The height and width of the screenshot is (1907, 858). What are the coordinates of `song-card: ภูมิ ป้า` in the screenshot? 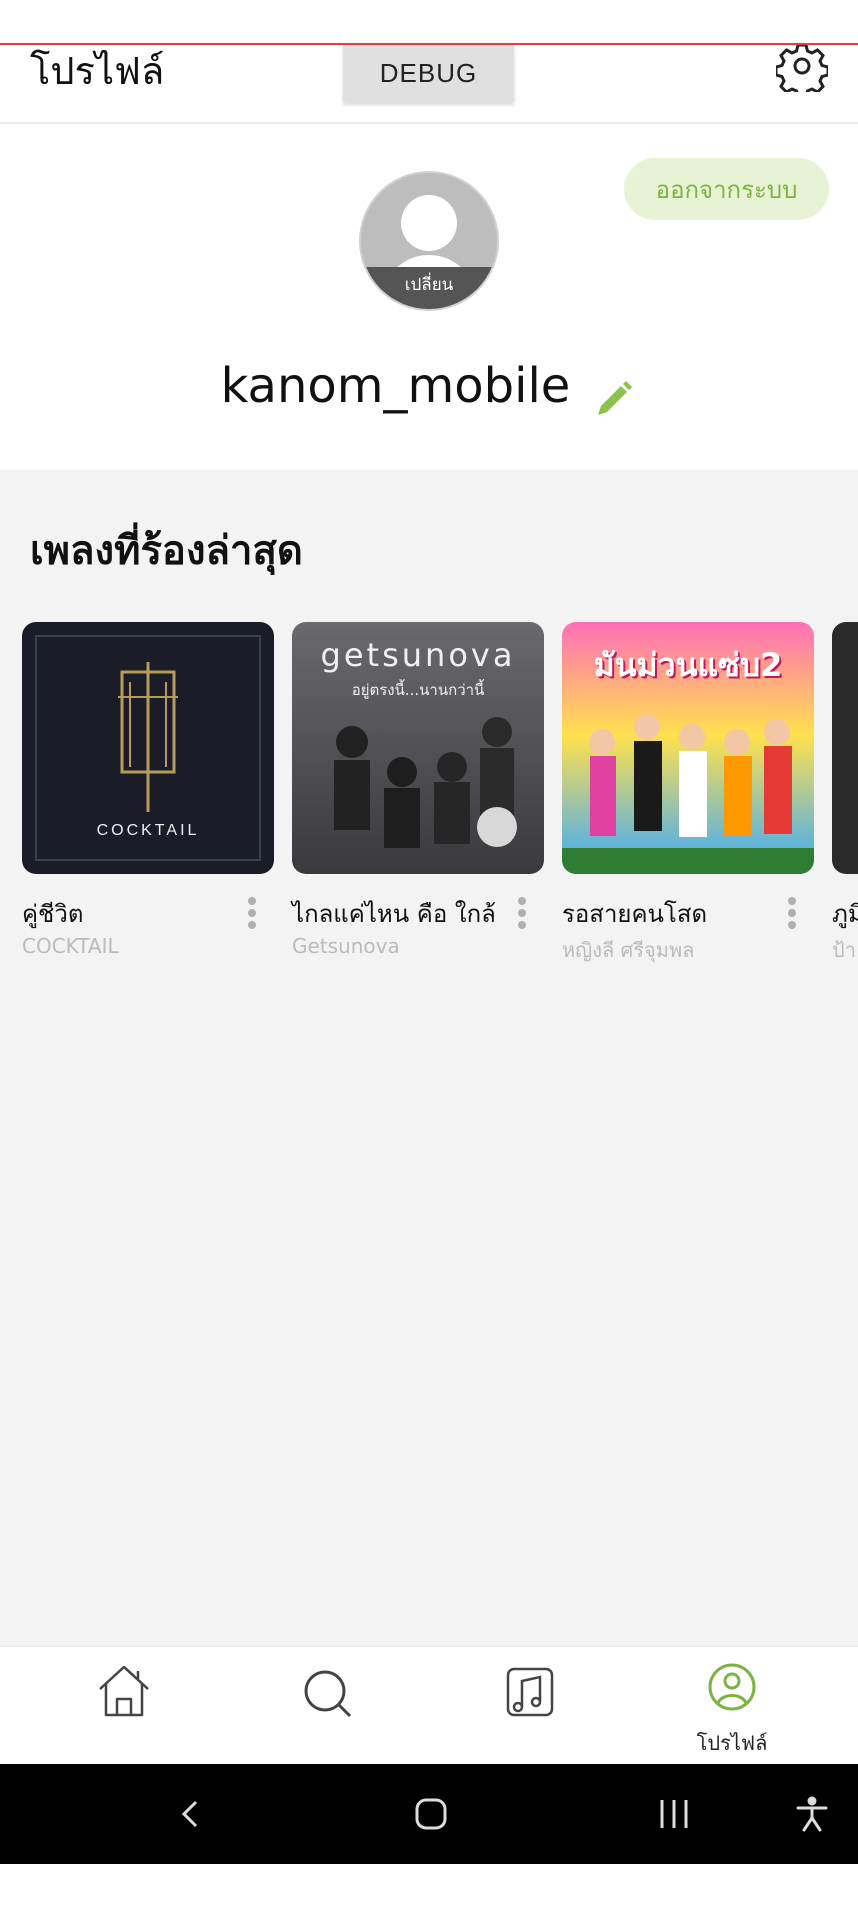 It's located at (845, 792).